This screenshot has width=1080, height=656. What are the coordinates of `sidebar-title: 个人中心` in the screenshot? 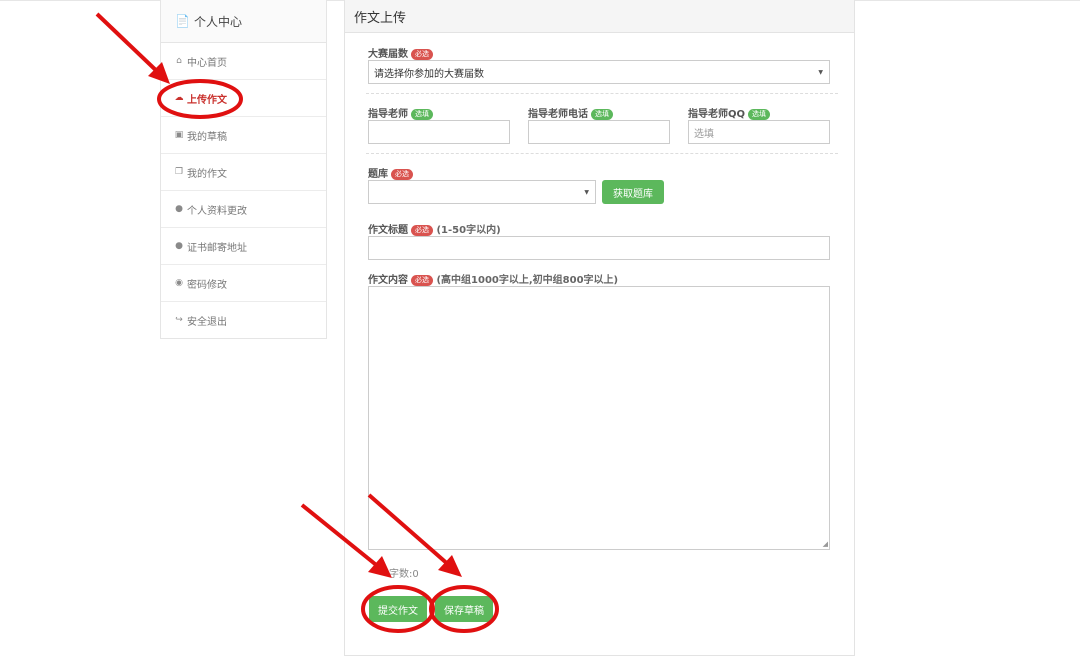 It's located at (217, 21).